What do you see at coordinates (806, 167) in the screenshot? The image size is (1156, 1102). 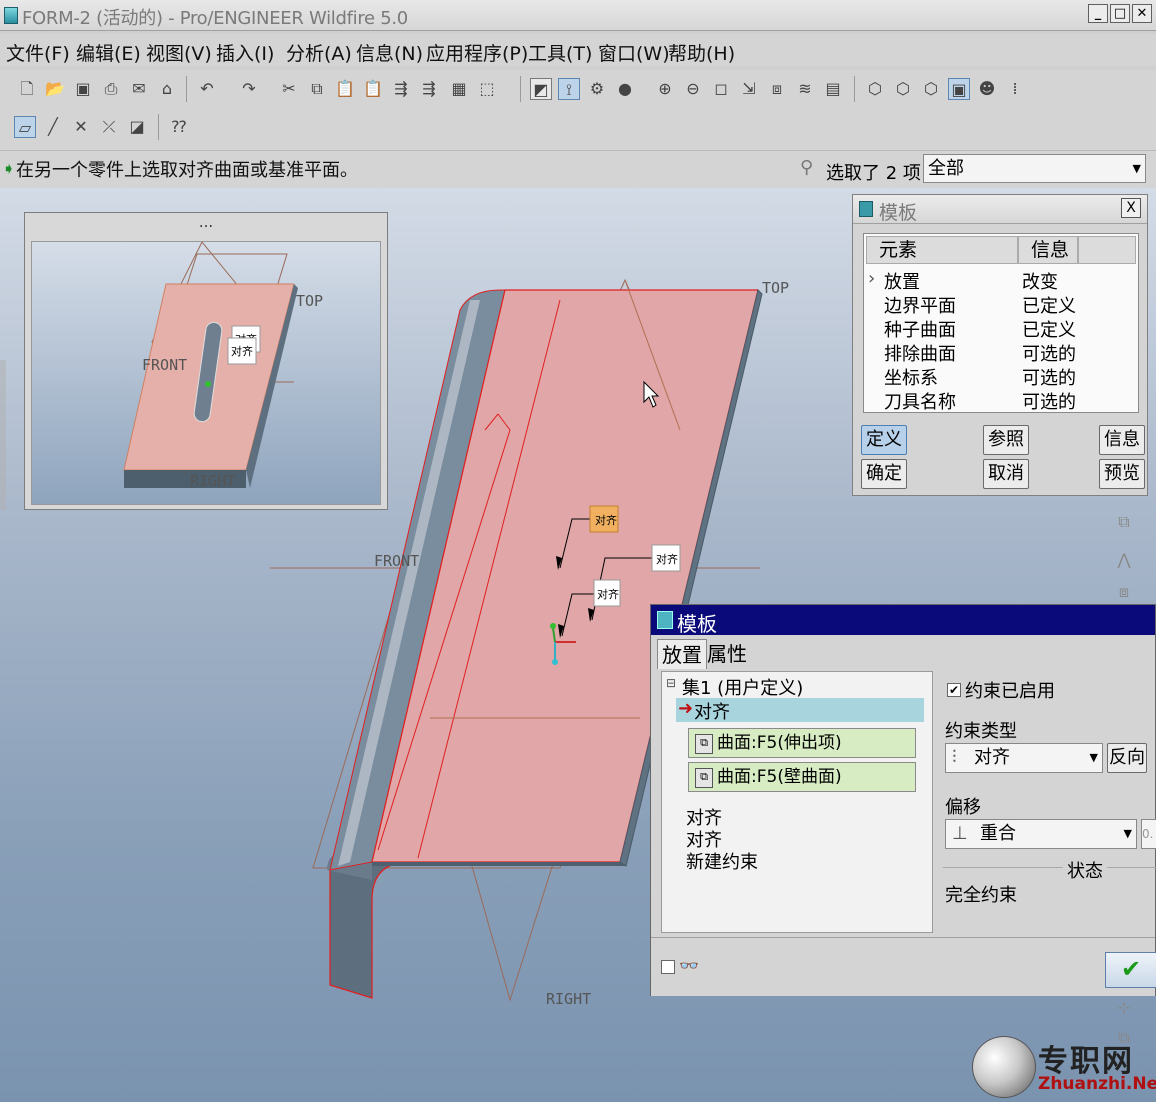 I see `pin-icon: ⚲` at bounding box center [806, 167].